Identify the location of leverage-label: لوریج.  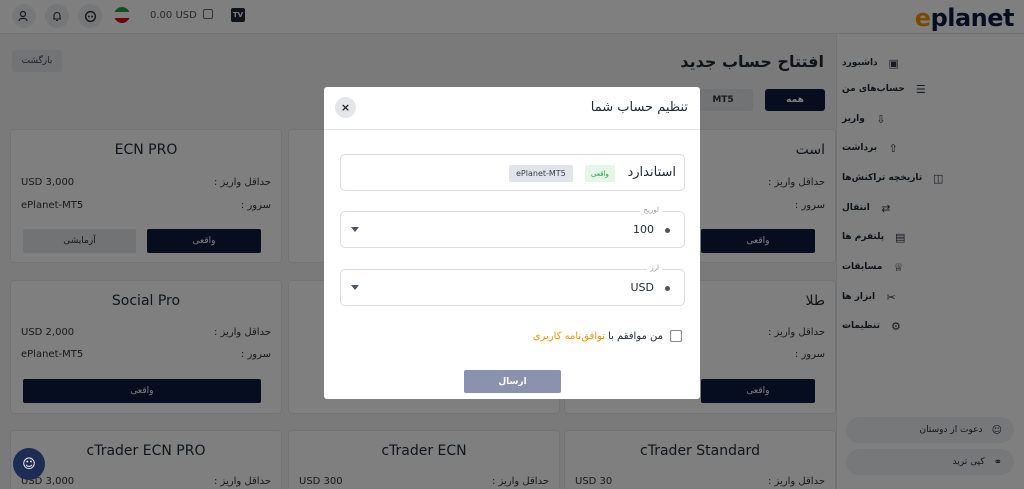
(651, 210).